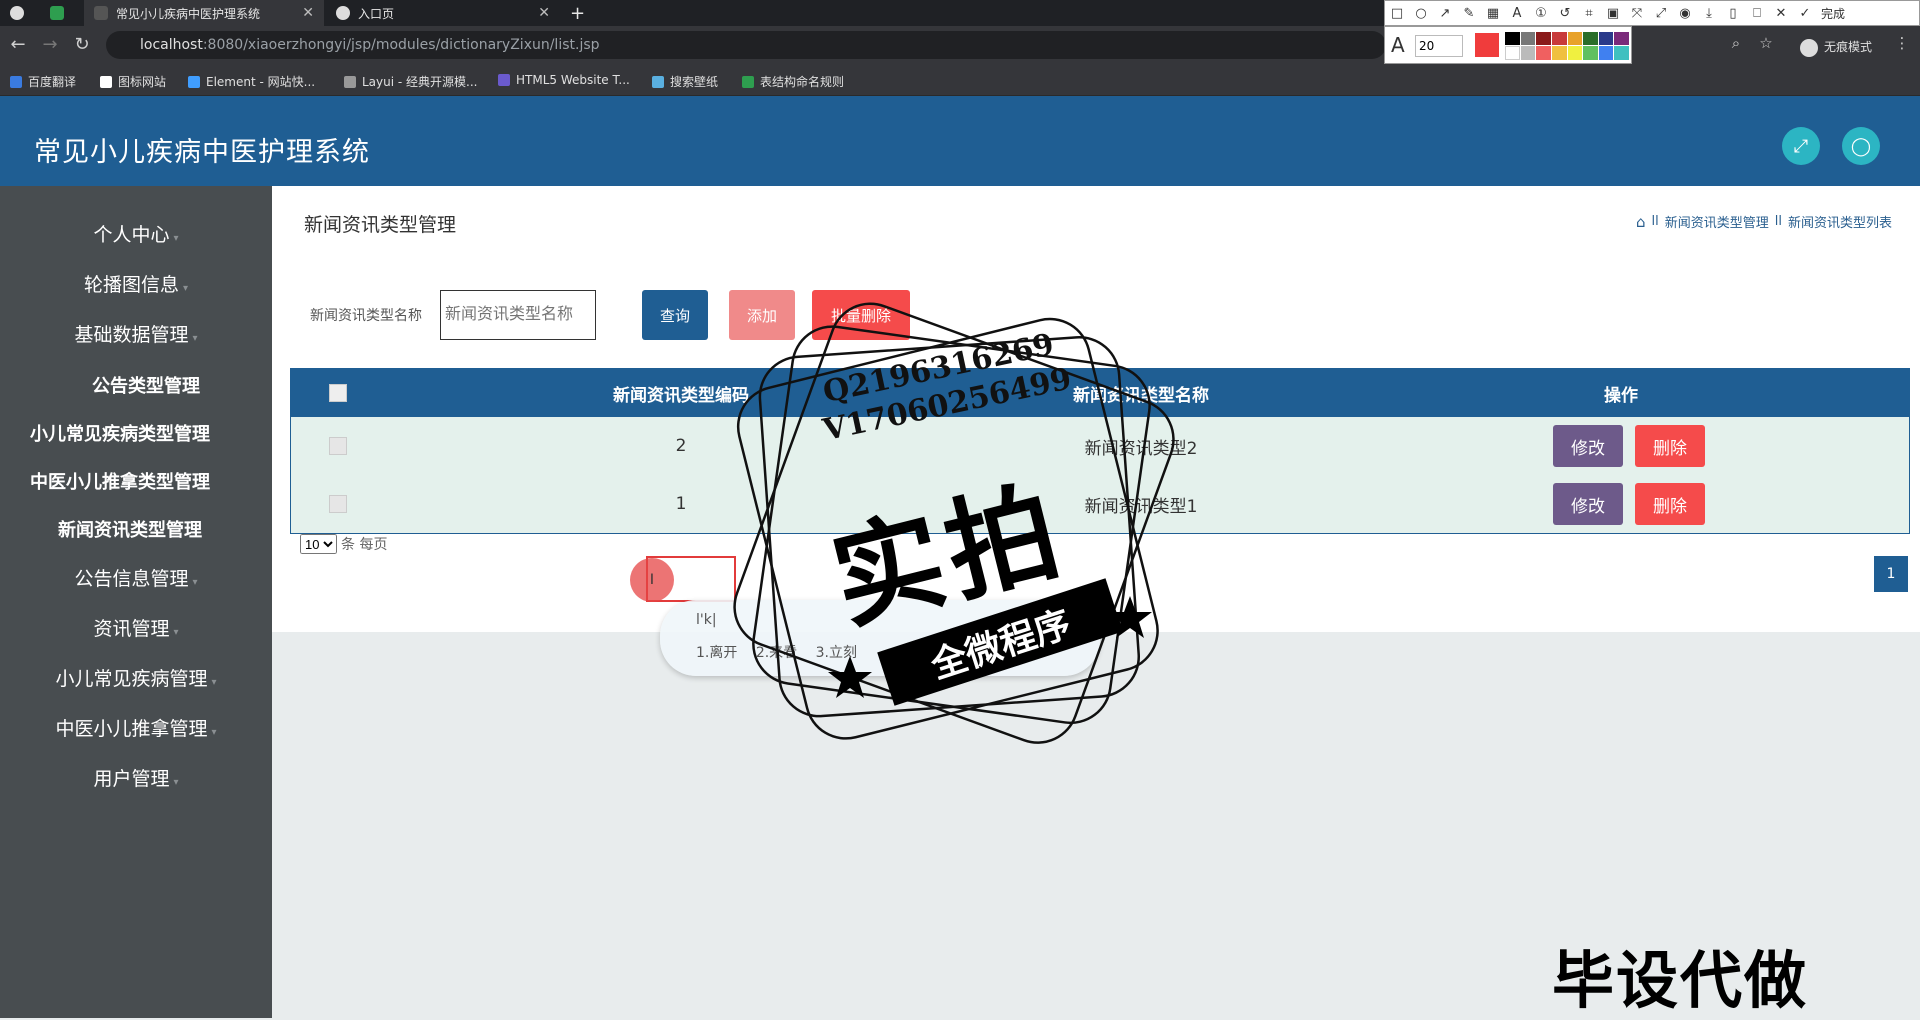  Describe the element at coordinates (706, 620) in the screenshot. I see `ime-typed-text: l'k|` at that location.